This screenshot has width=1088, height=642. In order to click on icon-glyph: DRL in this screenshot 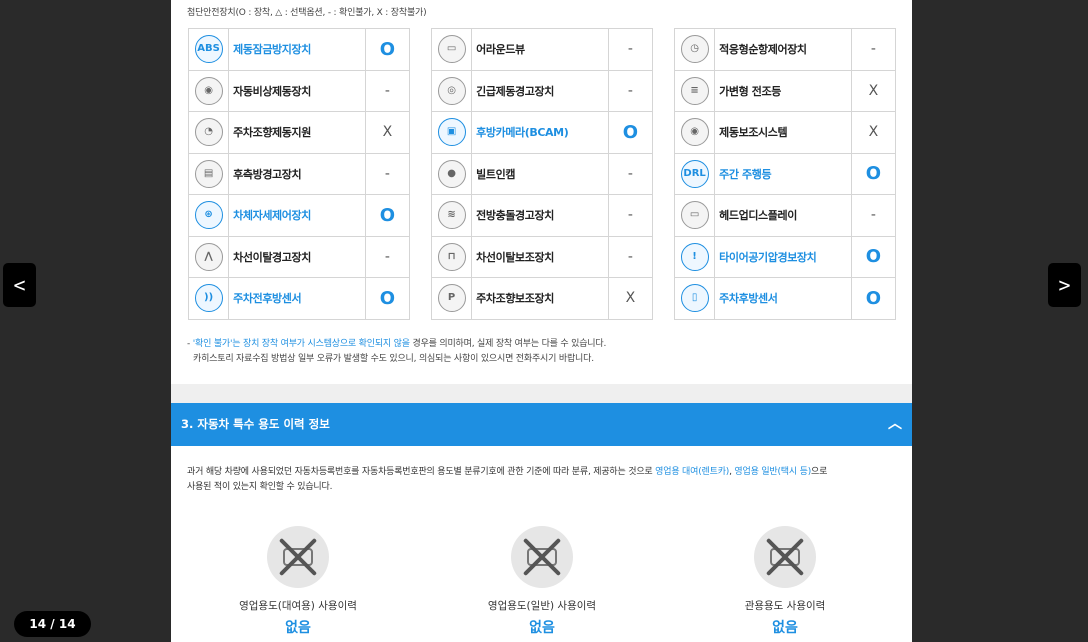, I will do `click(694, 173)`.